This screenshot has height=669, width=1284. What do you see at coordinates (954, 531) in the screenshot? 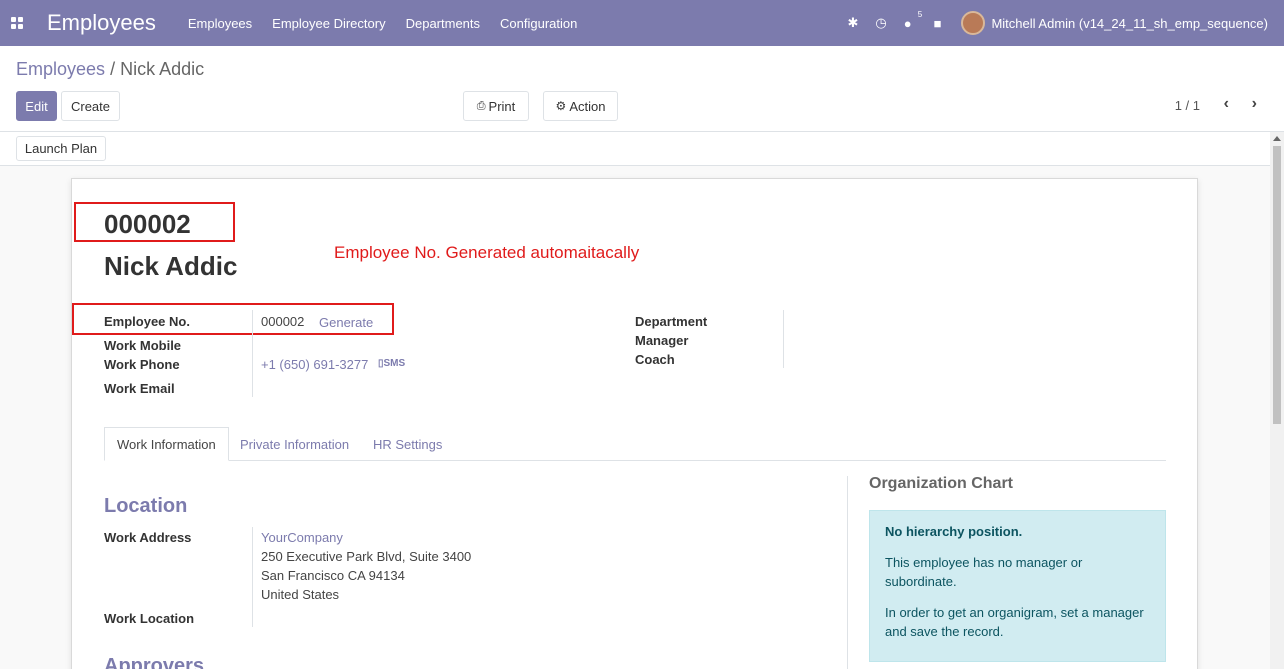
I see `org-chart-heading: No hierarchy position.` at bounding box center [954, 531].